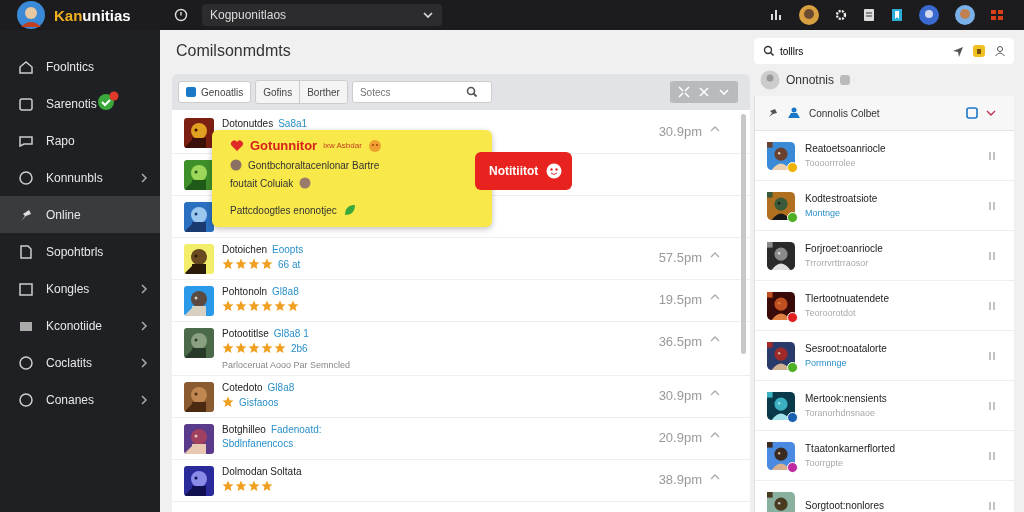  I want to click on search-field: Sotecs, so click(421, 92).